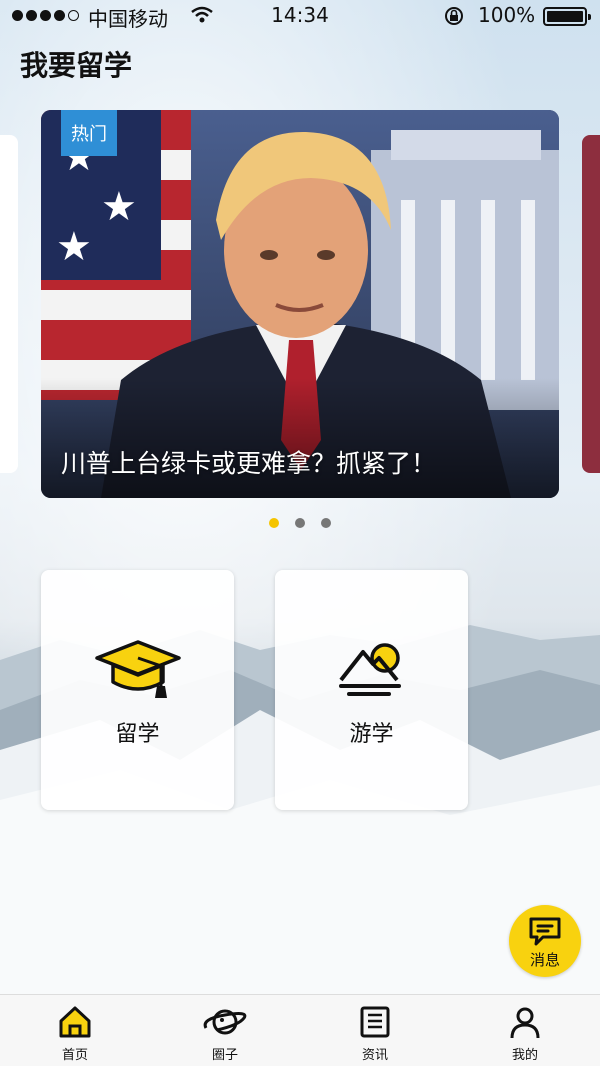 The width and height of the screenshot is (600, 1066). What do you see at coordinates (524, 1055) in the screenshot?
I see `tab-label: 我的` at bounding box center [524, 1055].